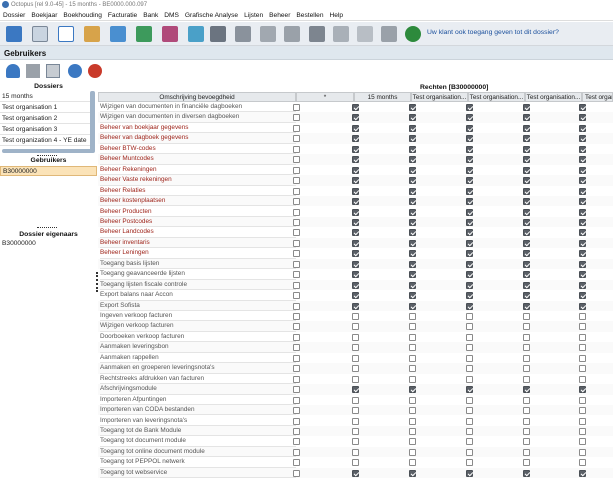 Image resolution: width=613 pixels, height=485 pixels. Describe the element at coordinates (211, 15) in the screenshot. I see `menu-grafische-analyse: Grafische Analyse` at that location.